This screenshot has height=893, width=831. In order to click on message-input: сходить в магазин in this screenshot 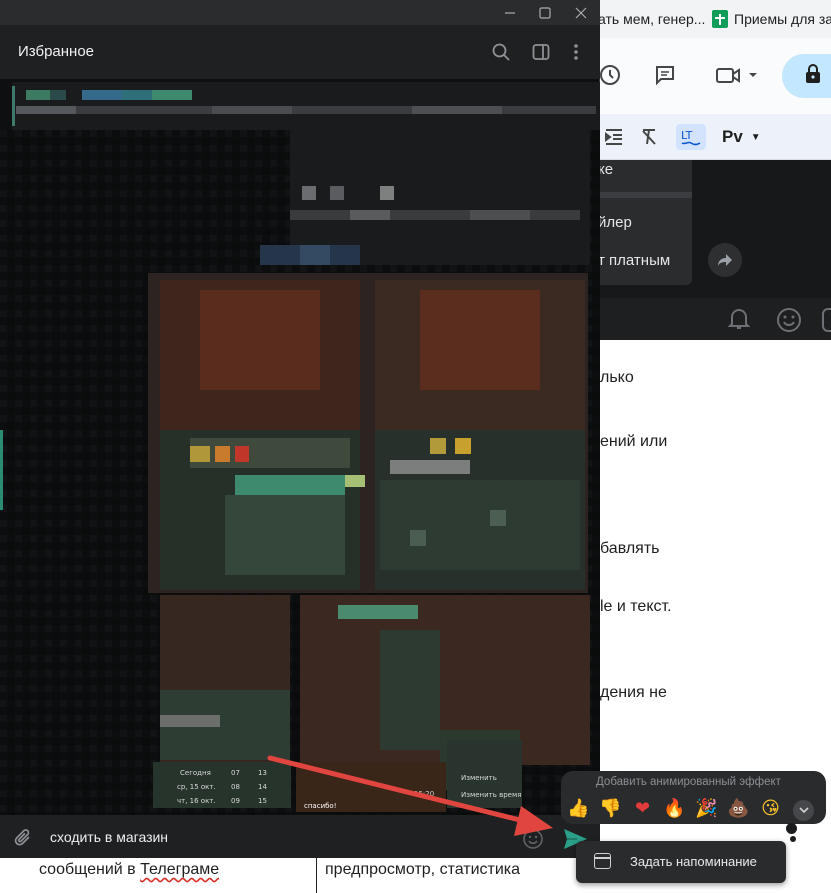, I will do `click(109, 837)`.